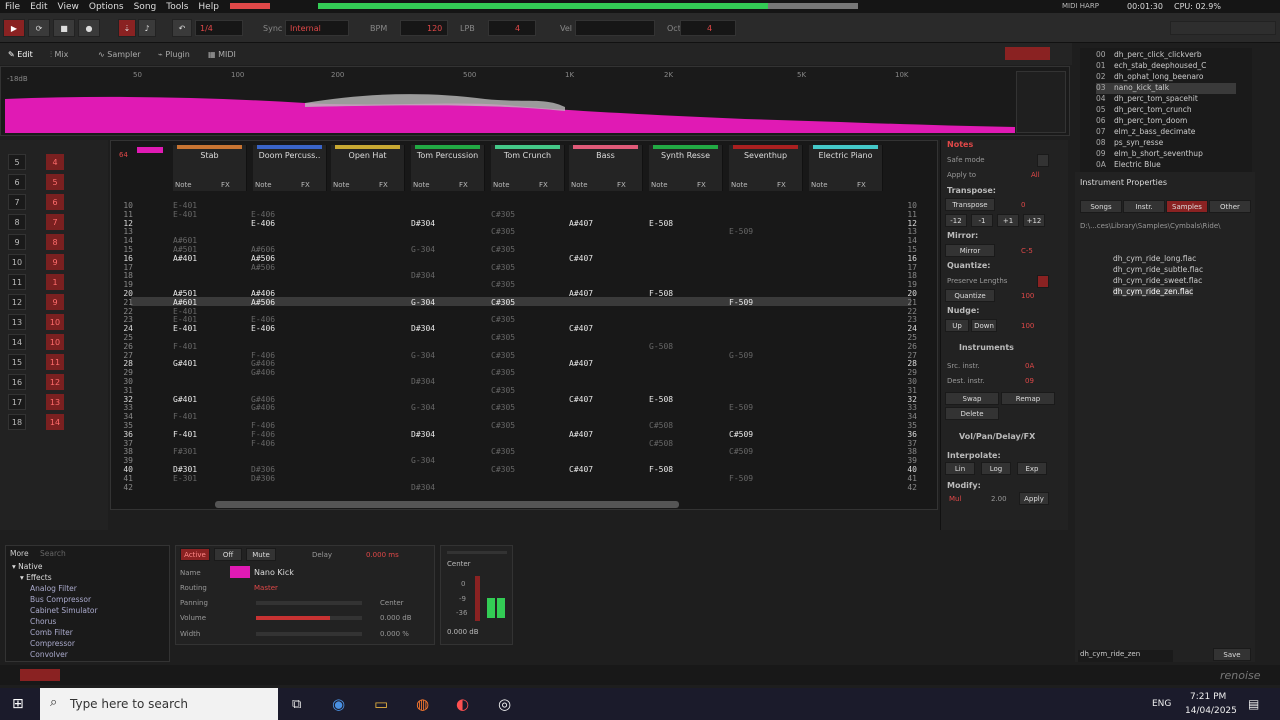  What do you see at coordinates (68, 7) in the screenshot?
I see `menu-view: View` at bounding box center [68, 7].